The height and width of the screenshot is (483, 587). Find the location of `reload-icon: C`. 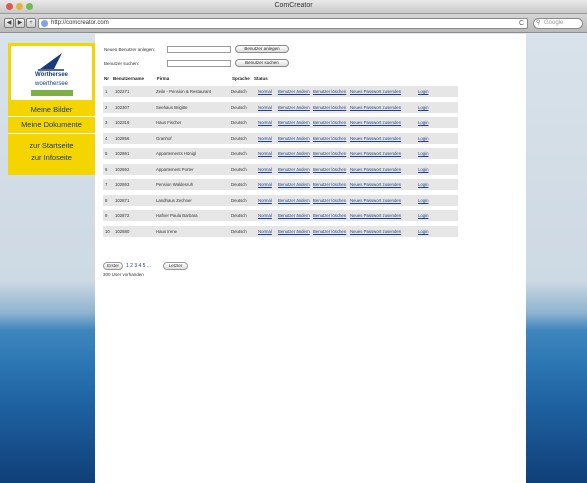

reload-icon: C is located at coordinates (521, 23).